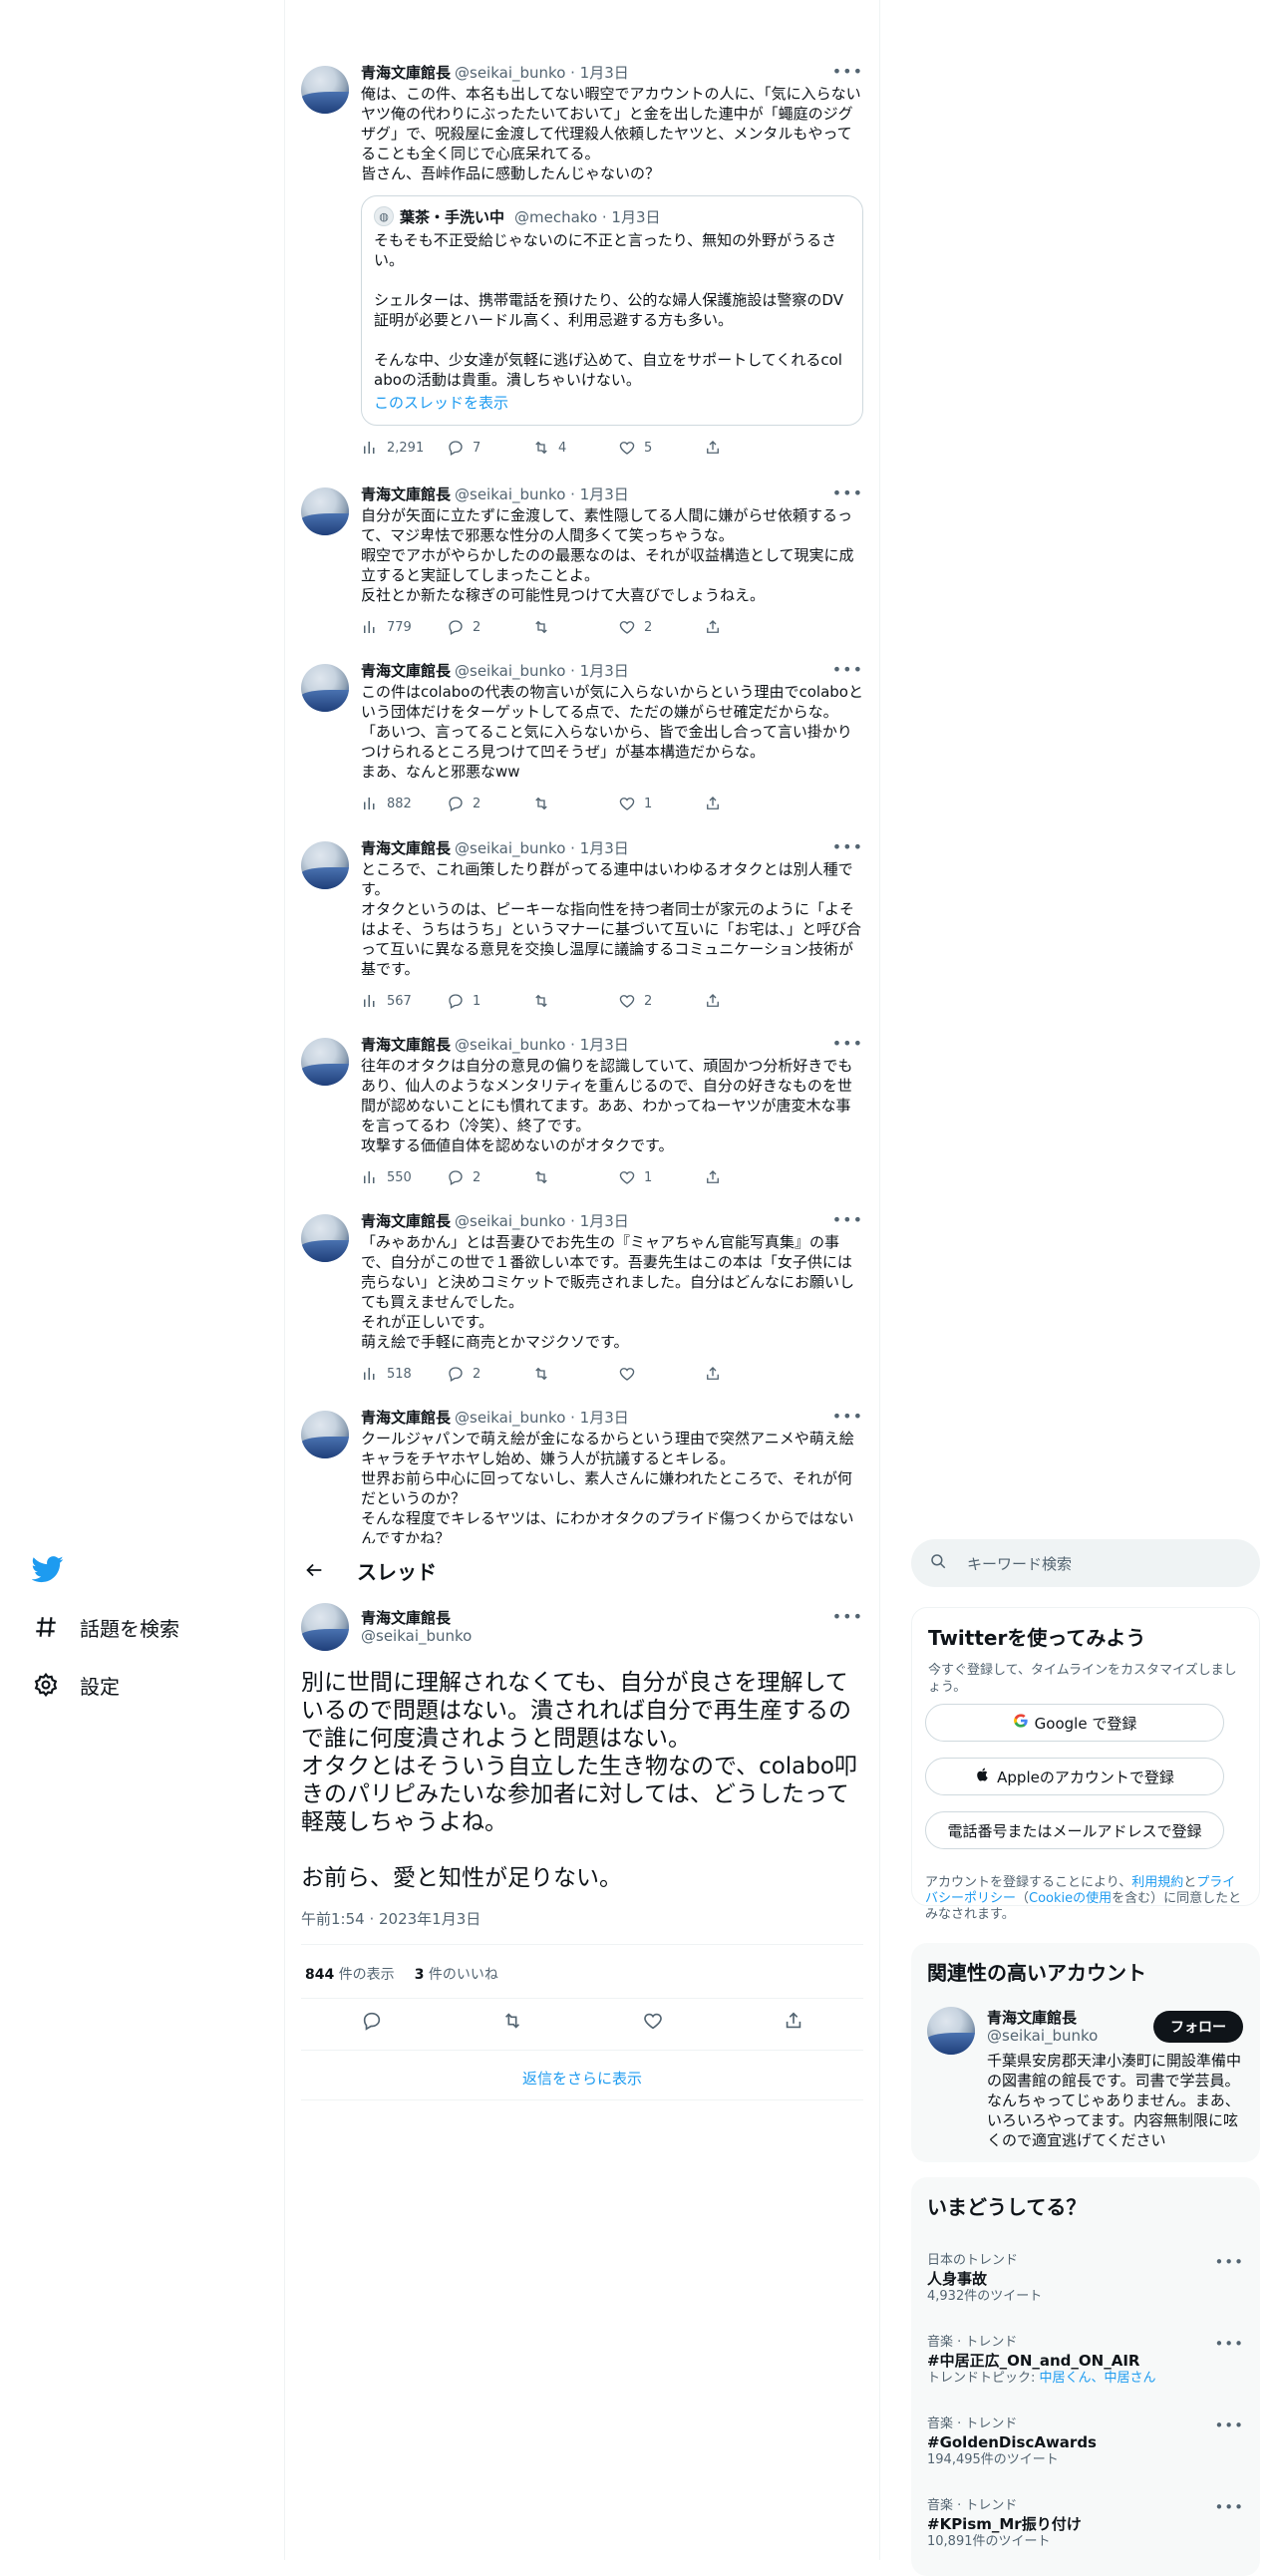 The image size is (1280, 2576). Describe the element at coordinates (661, 448) in the screenshot. I see `like-button: 5` at that location.